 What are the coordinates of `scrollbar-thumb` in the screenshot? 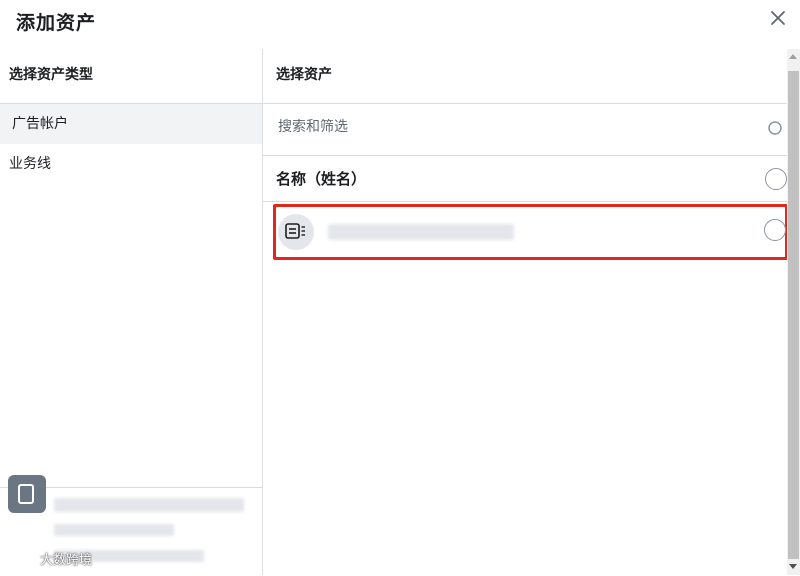 It's located at (793, 315).